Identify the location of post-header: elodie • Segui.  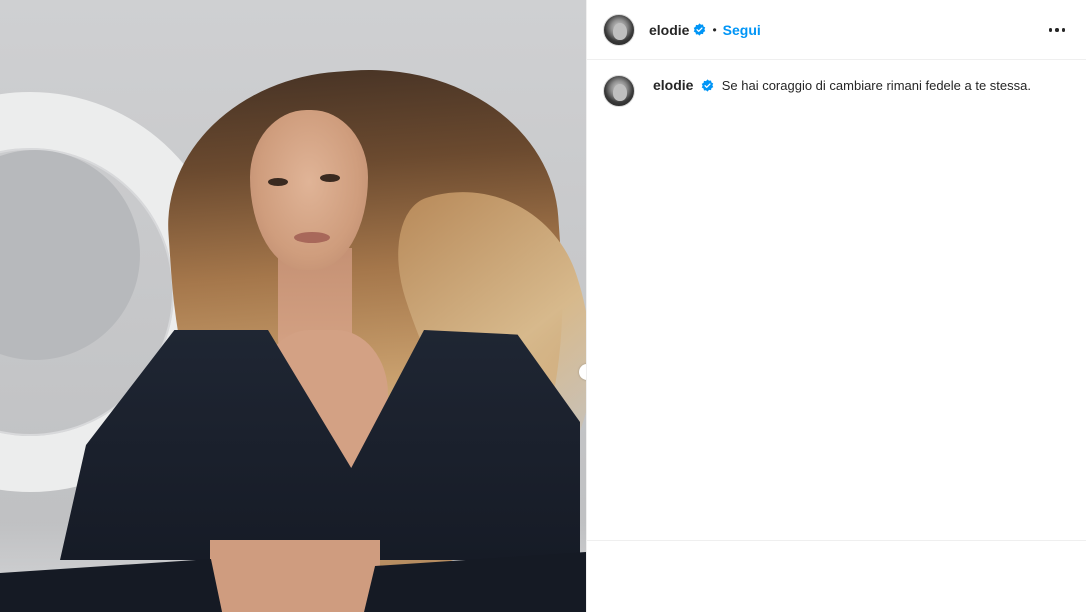
(836, 30).